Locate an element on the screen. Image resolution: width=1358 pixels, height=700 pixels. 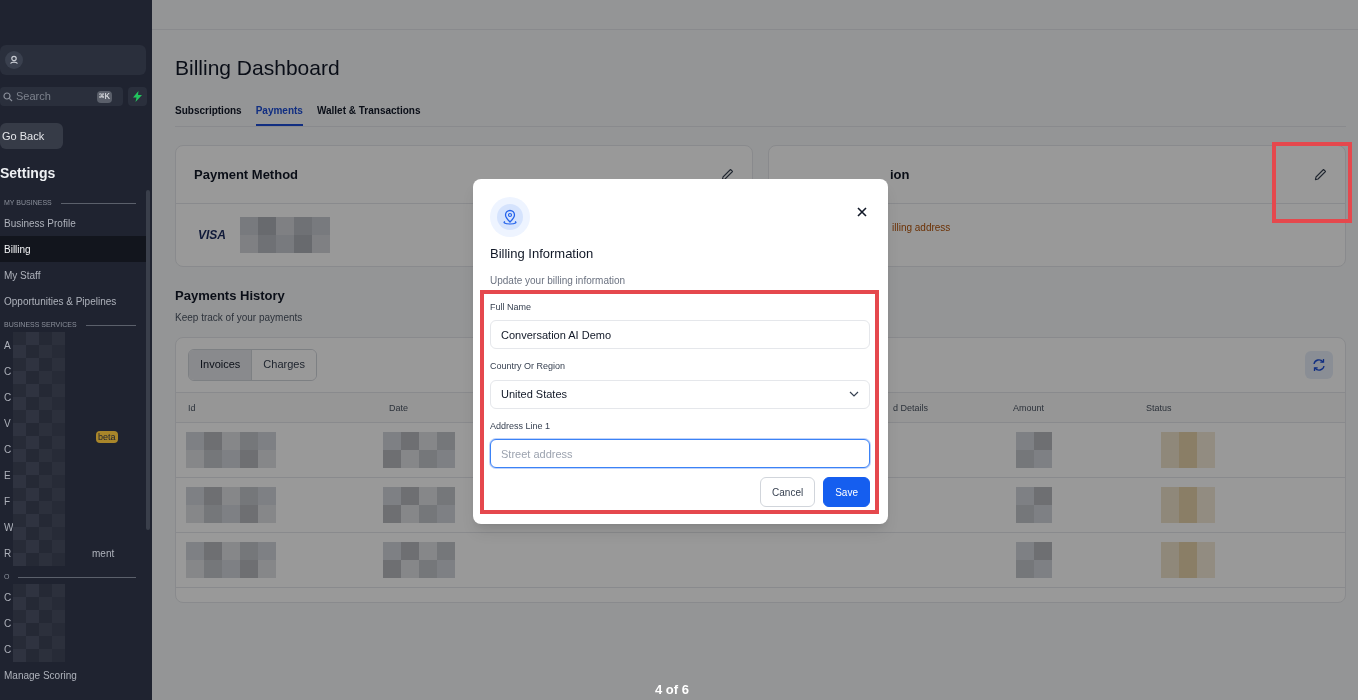
modal-subtitle: Update your billing information is located at coordinates (558, 280).